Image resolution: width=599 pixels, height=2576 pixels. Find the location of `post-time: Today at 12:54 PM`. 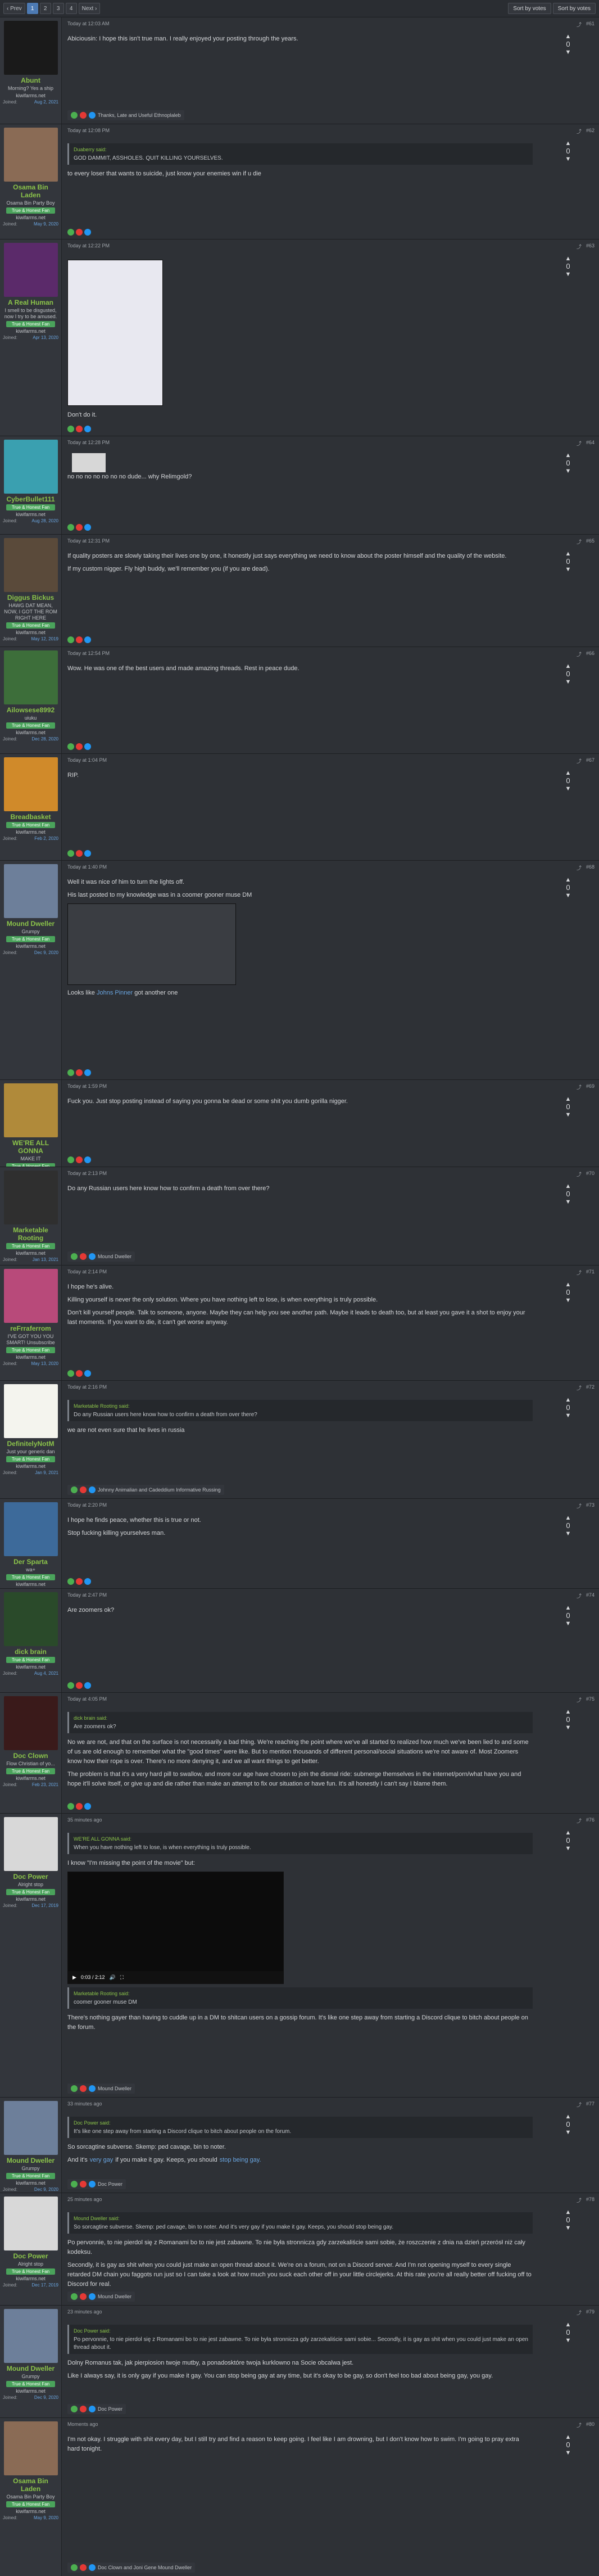

post-time: Today at 12:54 PM is located at coordinates (88, 654).